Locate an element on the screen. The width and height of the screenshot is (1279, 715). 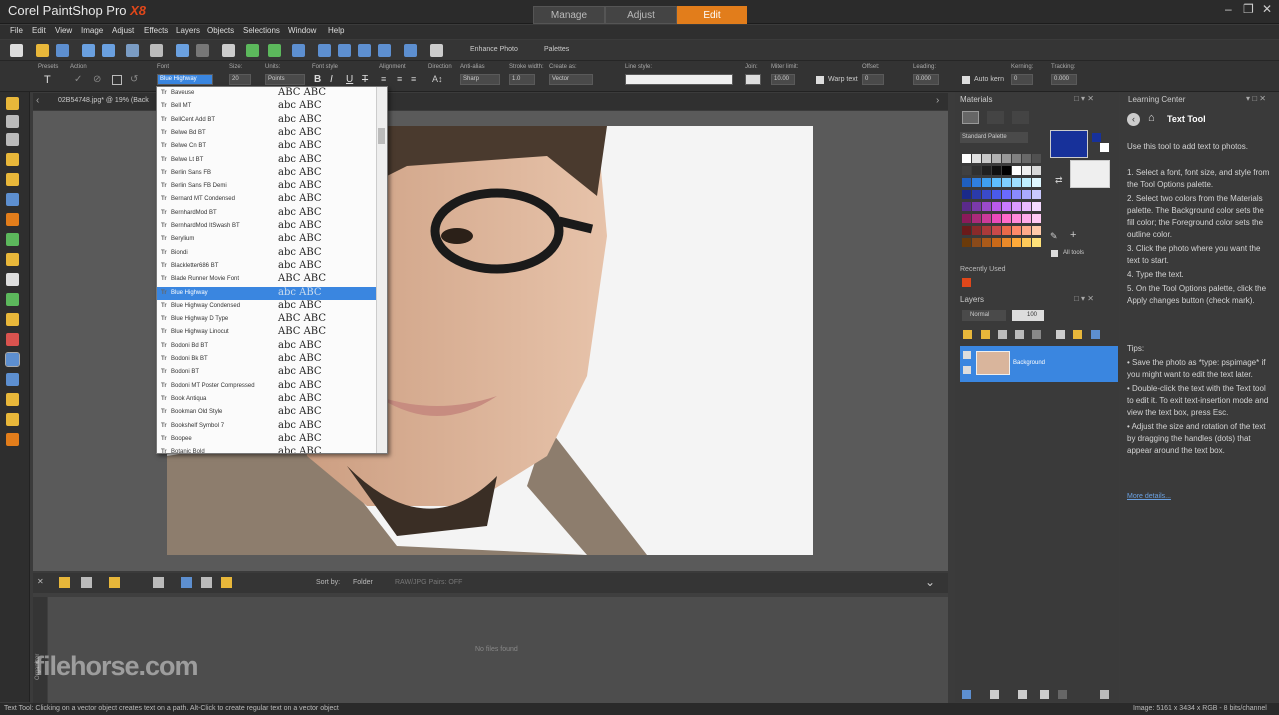
share-icon is located at coordinates (132, 50).